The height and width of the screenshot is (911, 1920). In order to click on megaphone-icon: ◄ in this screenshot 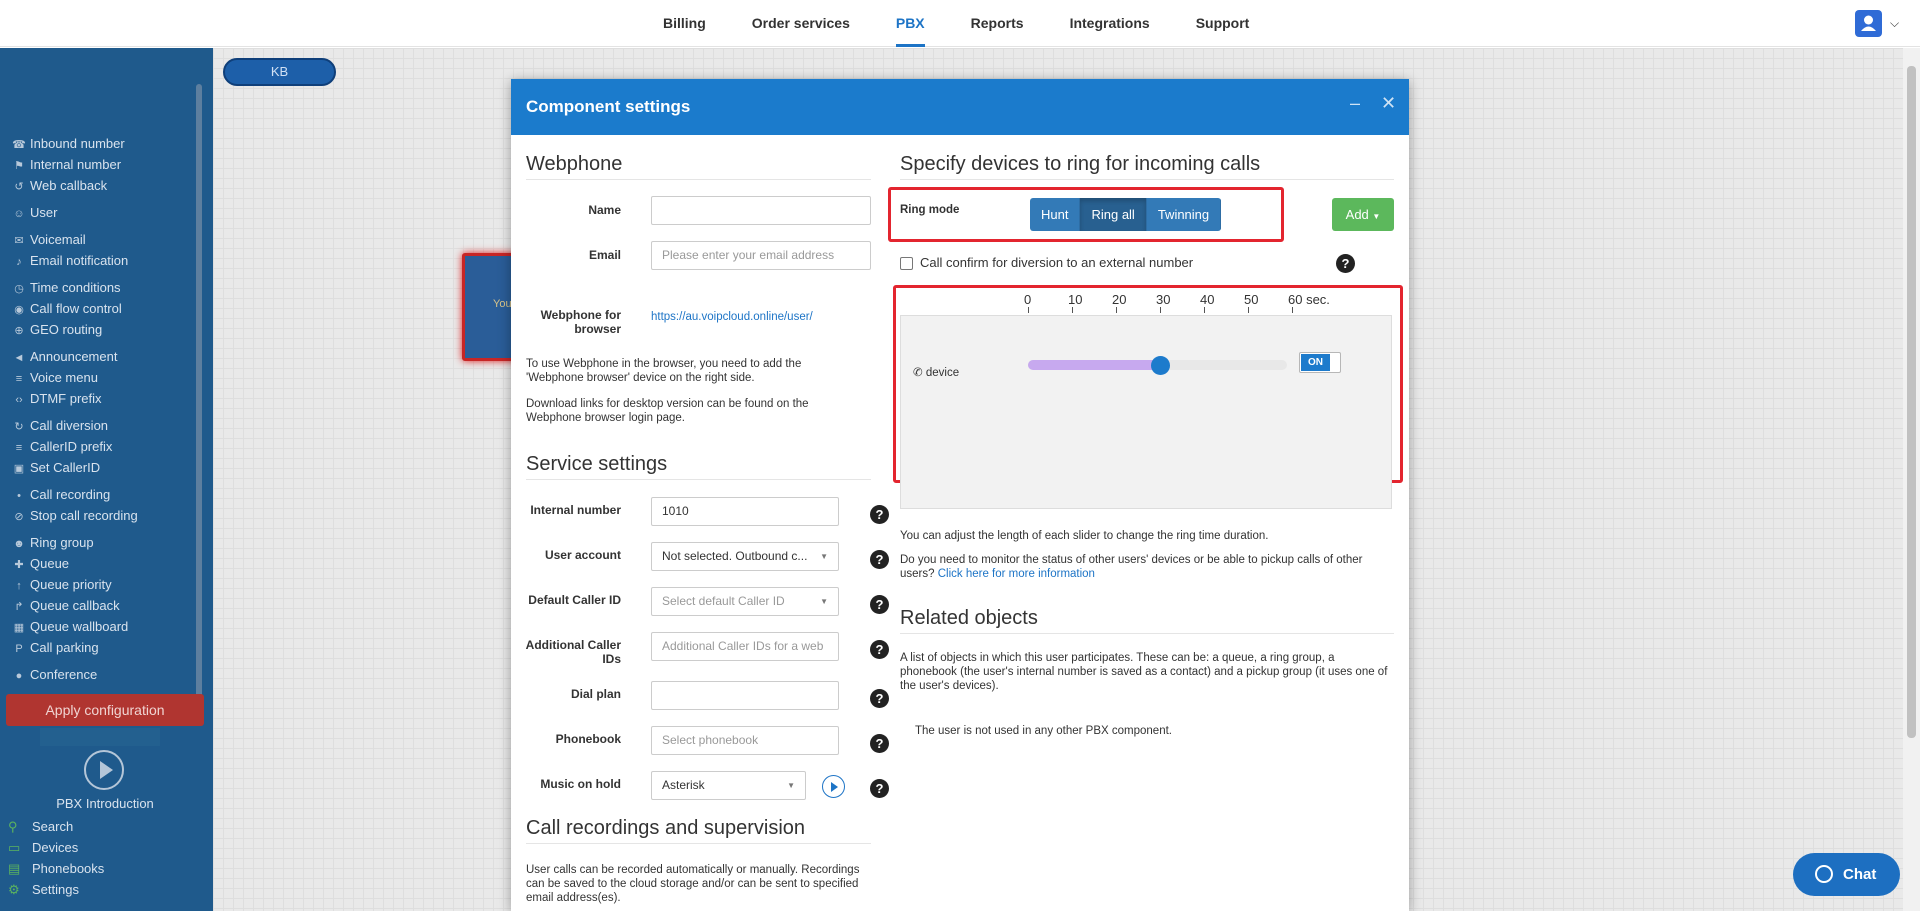, I will do `click(19, 358)`.